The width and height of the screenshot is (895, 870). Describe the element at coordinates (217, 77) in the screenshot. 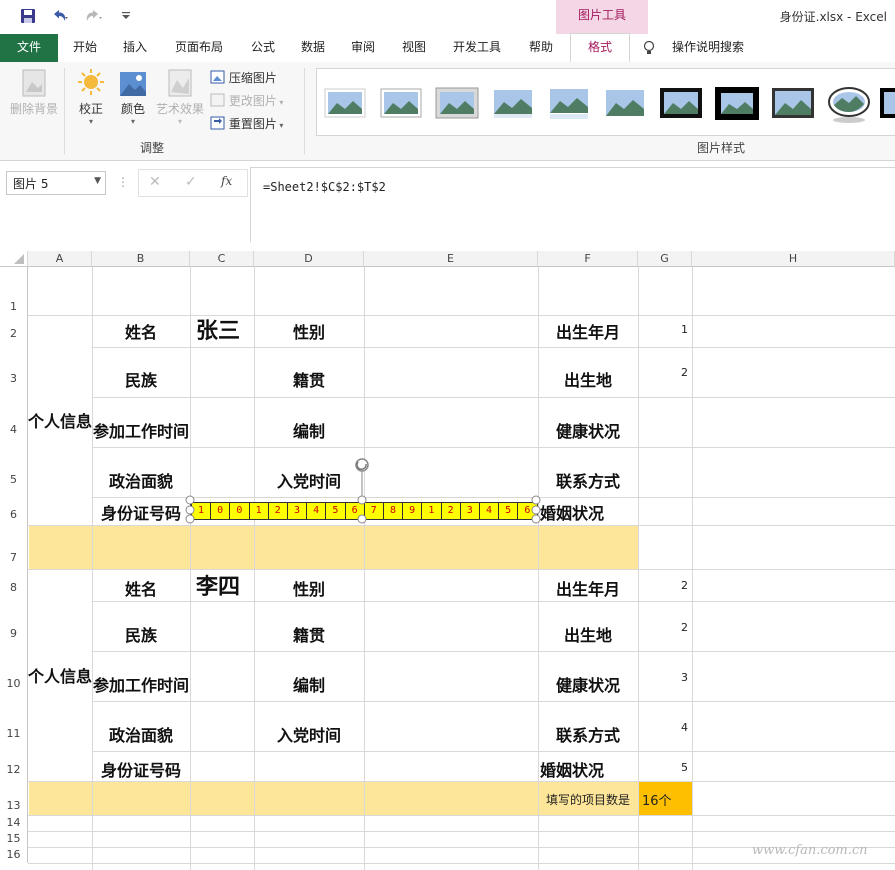

I see `compress-icon` at that location.